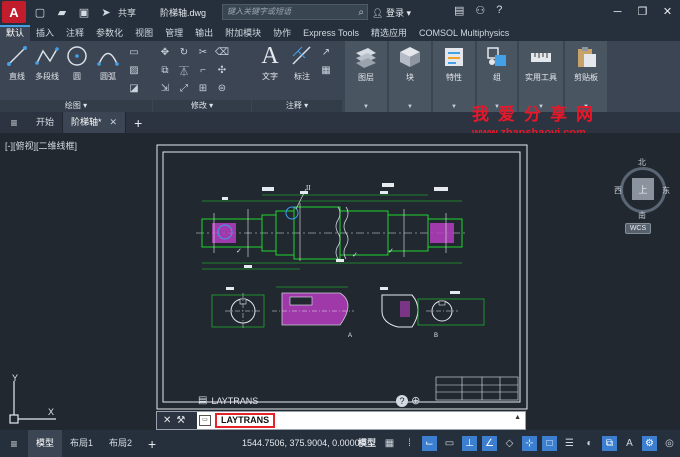 The height and width of the screenshot is (457, 680). Describe the element at coordinates (391, 12) in the screenshot. I see `login-button: 👤︎ 登录 ▾` at that location.